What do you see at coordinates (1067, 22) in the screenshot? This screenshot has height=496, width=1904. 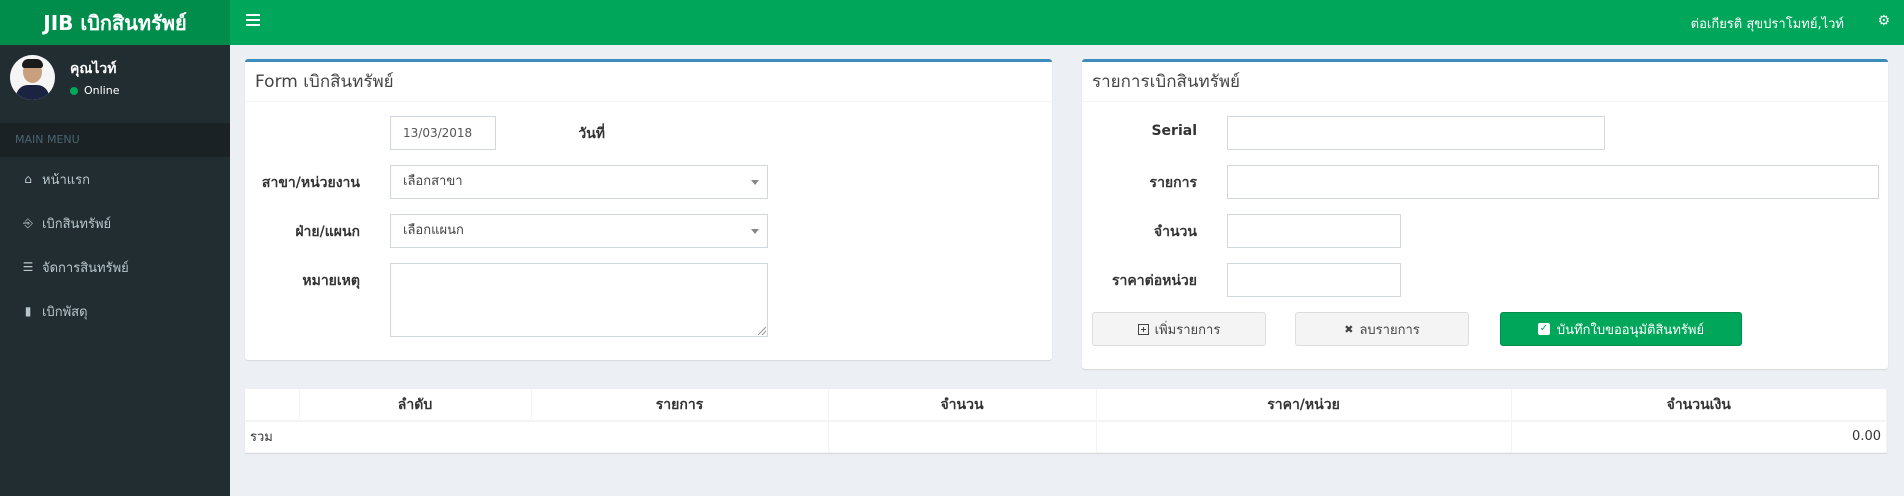 I see `top-navbar: ต่อเกียรติ สุขปราโมทย์,ไวท์ ⚙` at bounding box center [1067, 22].